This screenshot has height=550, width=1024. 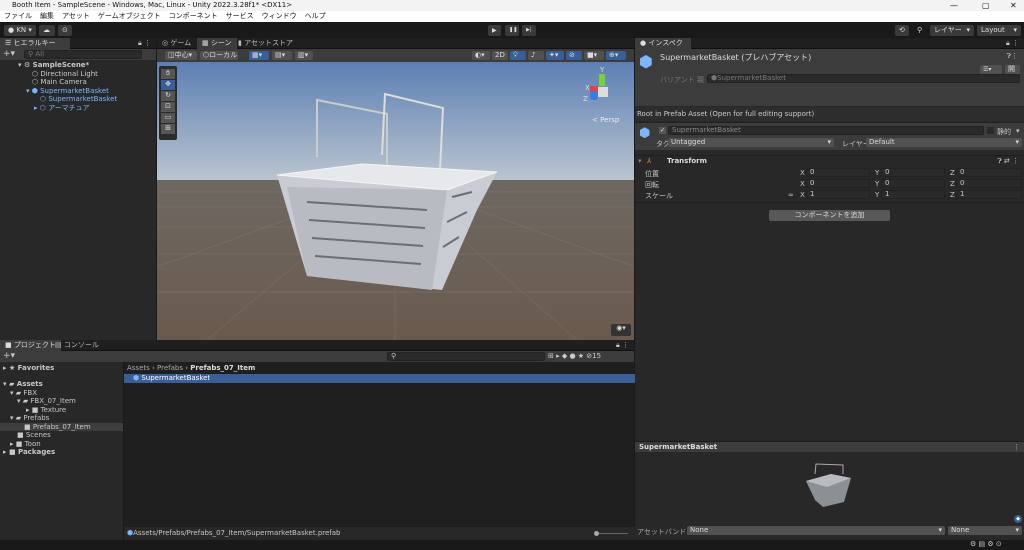 What do you see at coordinates (279, 16) in the screenshot?
I see `menu-window: ウィンドウ` at bounding box center [279, 16].